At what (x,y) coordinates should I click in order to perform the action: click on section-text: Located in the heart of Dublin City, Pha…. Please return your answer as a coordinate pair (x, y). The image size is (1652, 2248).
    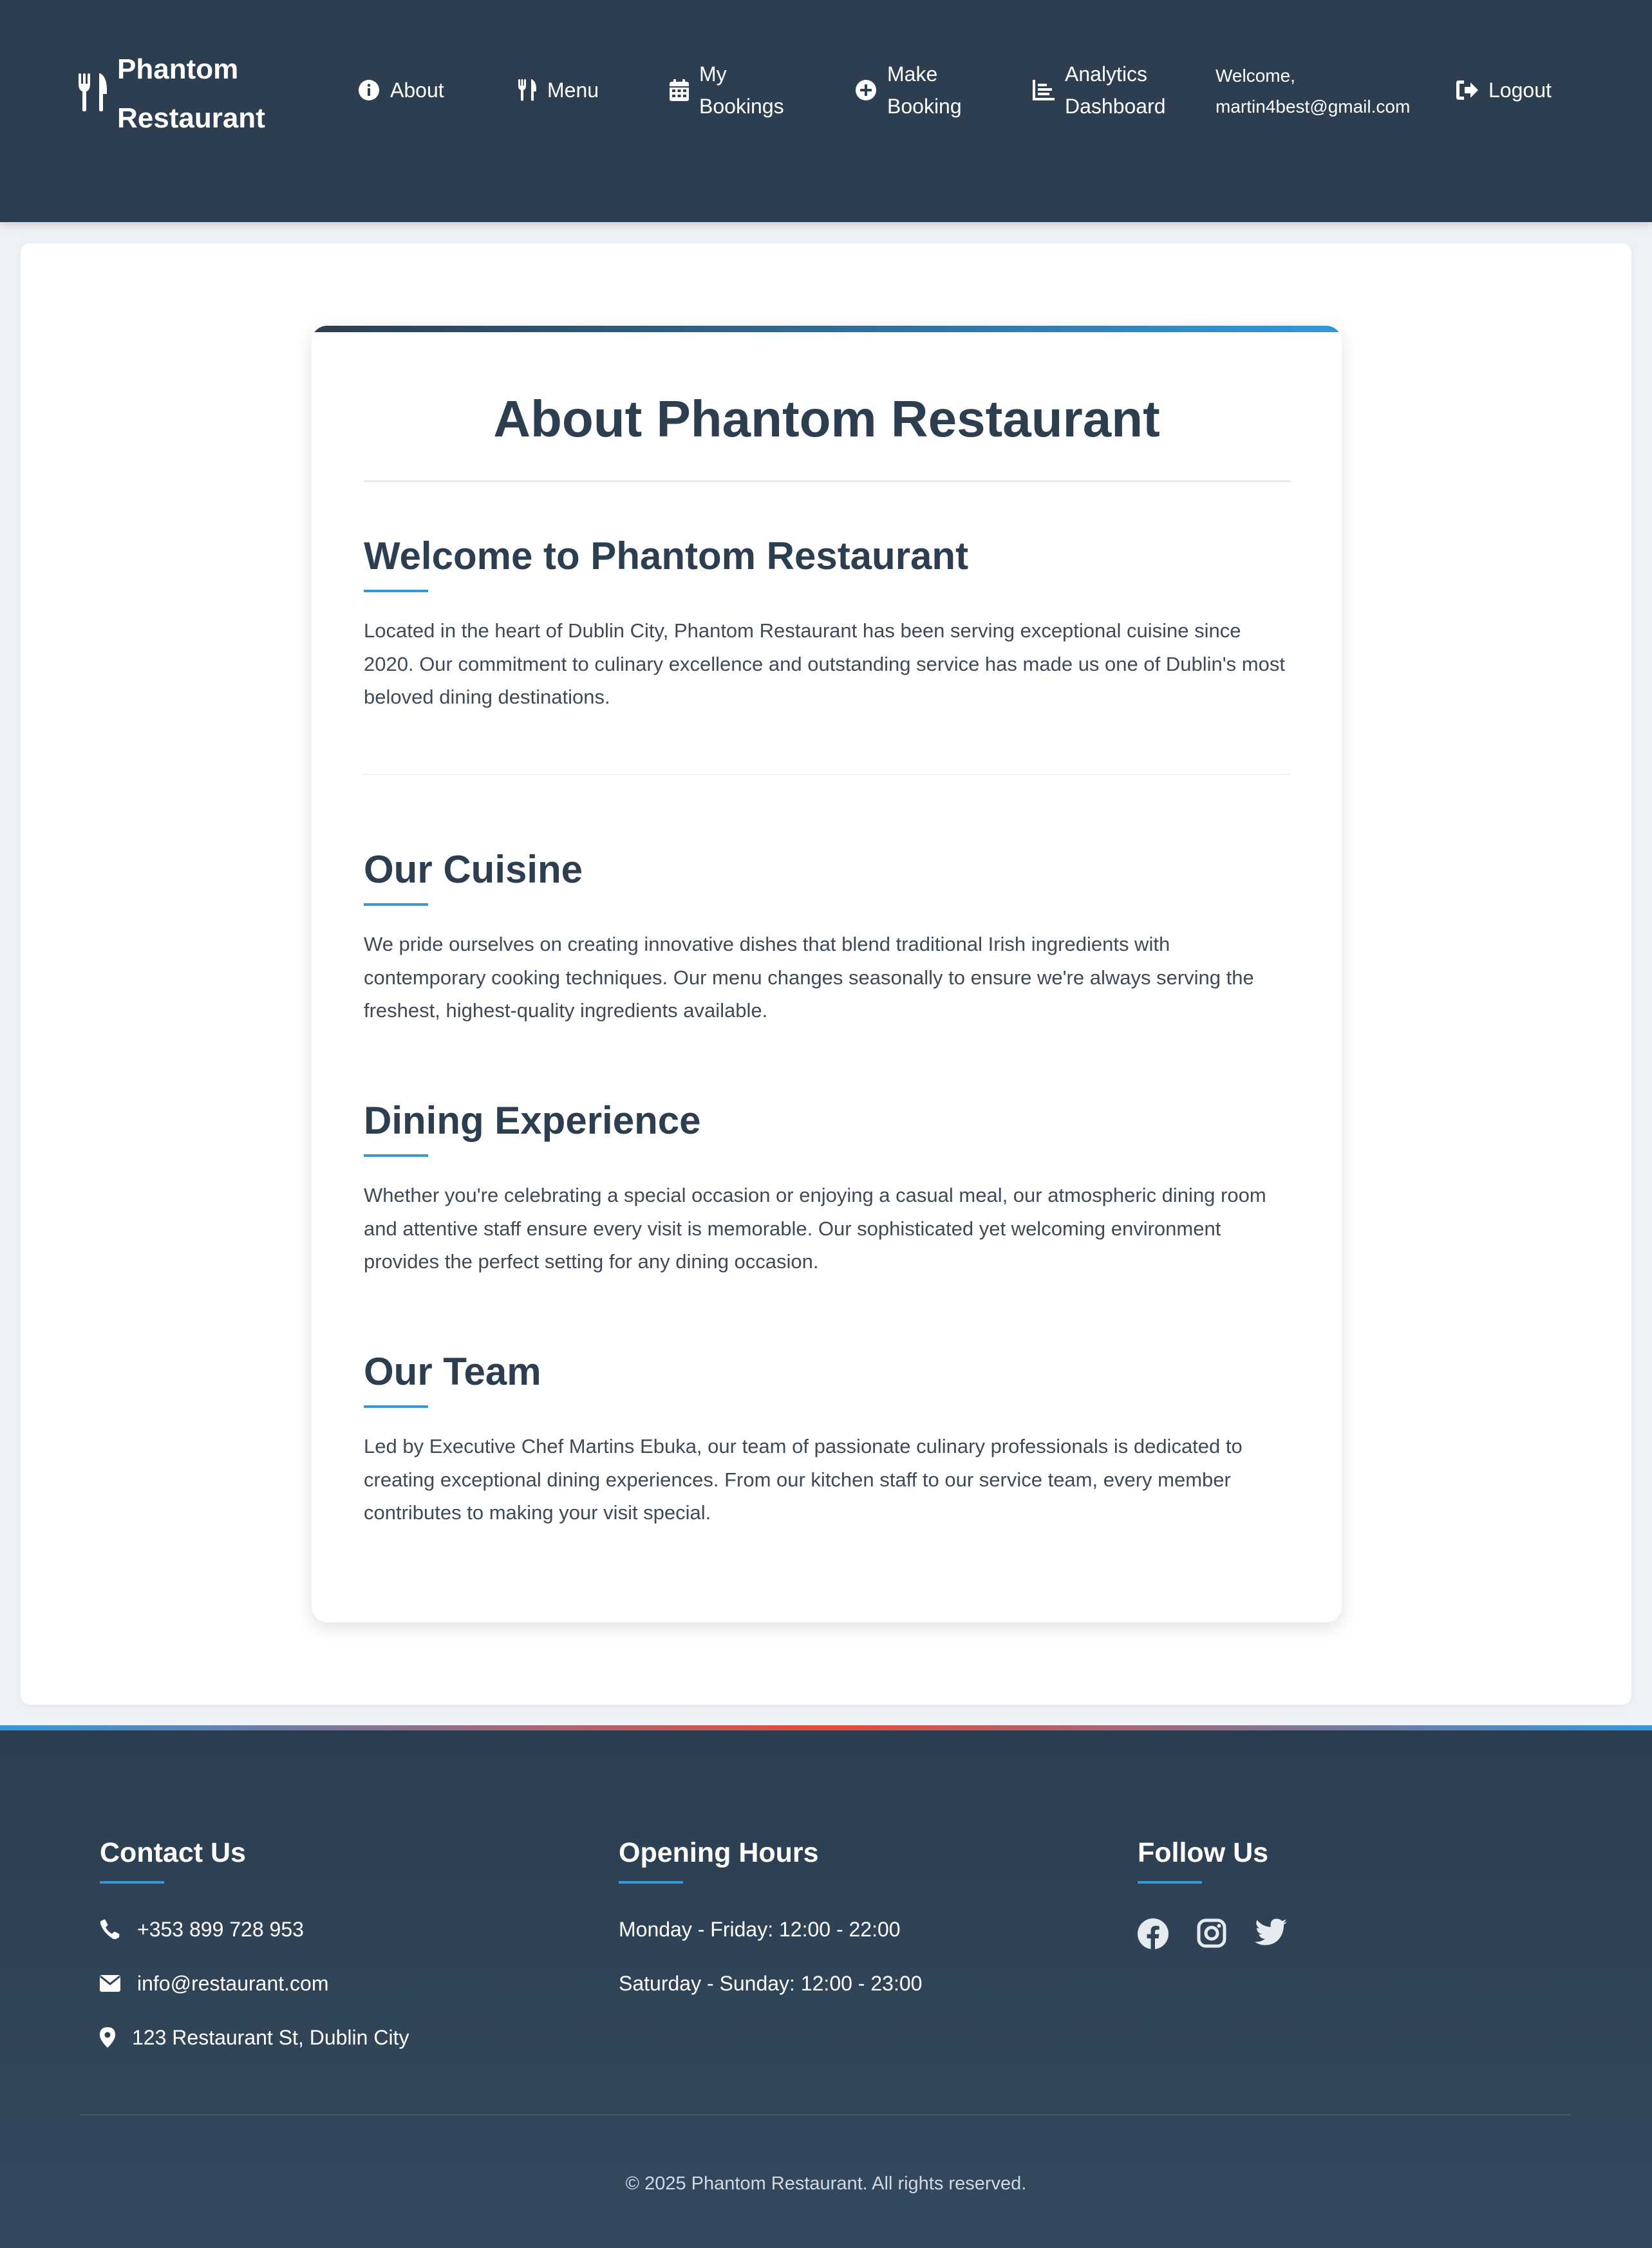
    Looking at the image, I should click on (824, 663).